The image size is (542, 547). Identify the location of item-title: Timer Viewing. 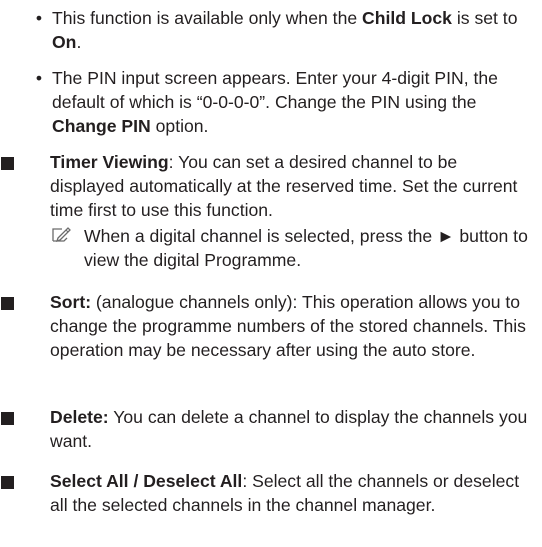
(109, 162).